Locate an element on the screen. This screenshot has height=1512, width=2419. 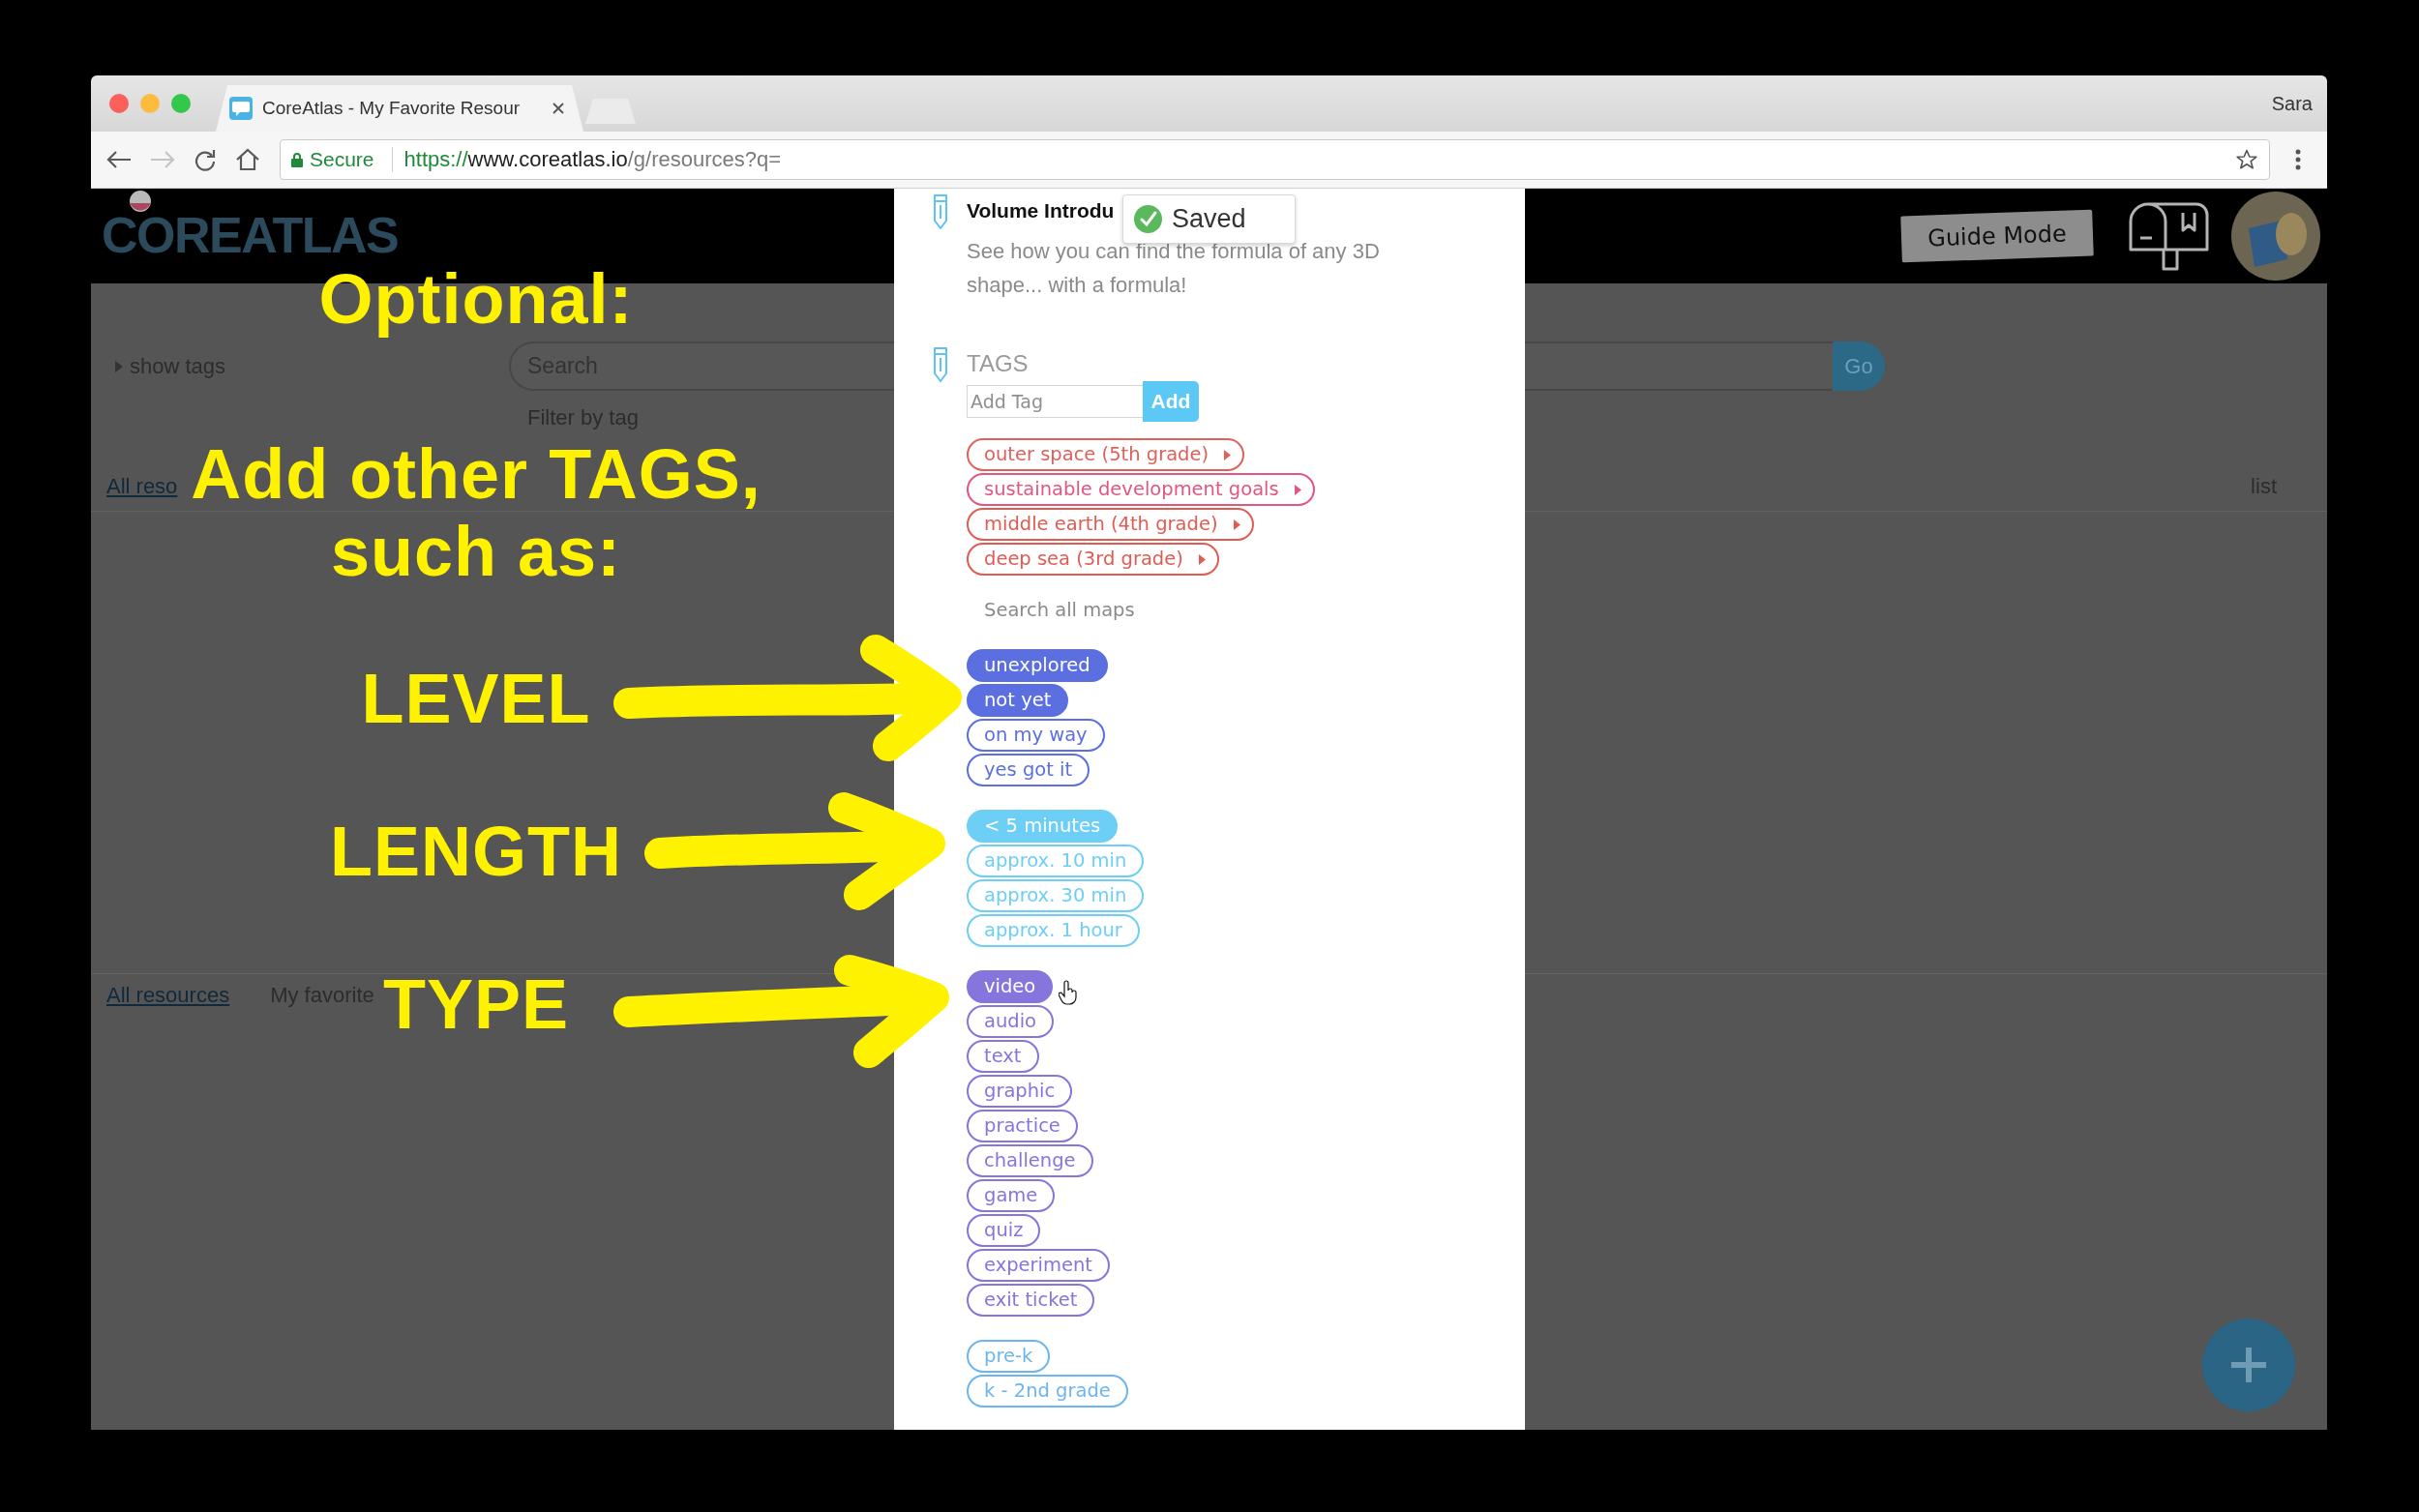
annotation-subtitle: Add other TAGS, such as: is located at coordinates (476, 512).